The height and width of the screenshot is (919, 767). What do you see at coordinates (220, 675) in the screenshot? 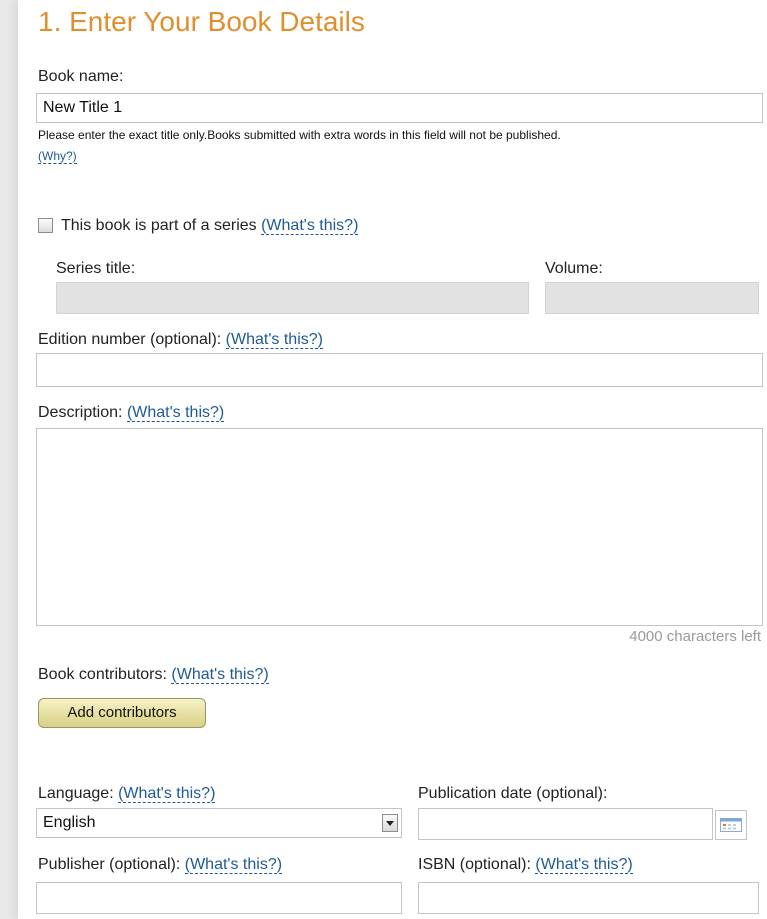
I see `contributors-whats-this-link: (What's this?)` at bounding box center [220, 675].